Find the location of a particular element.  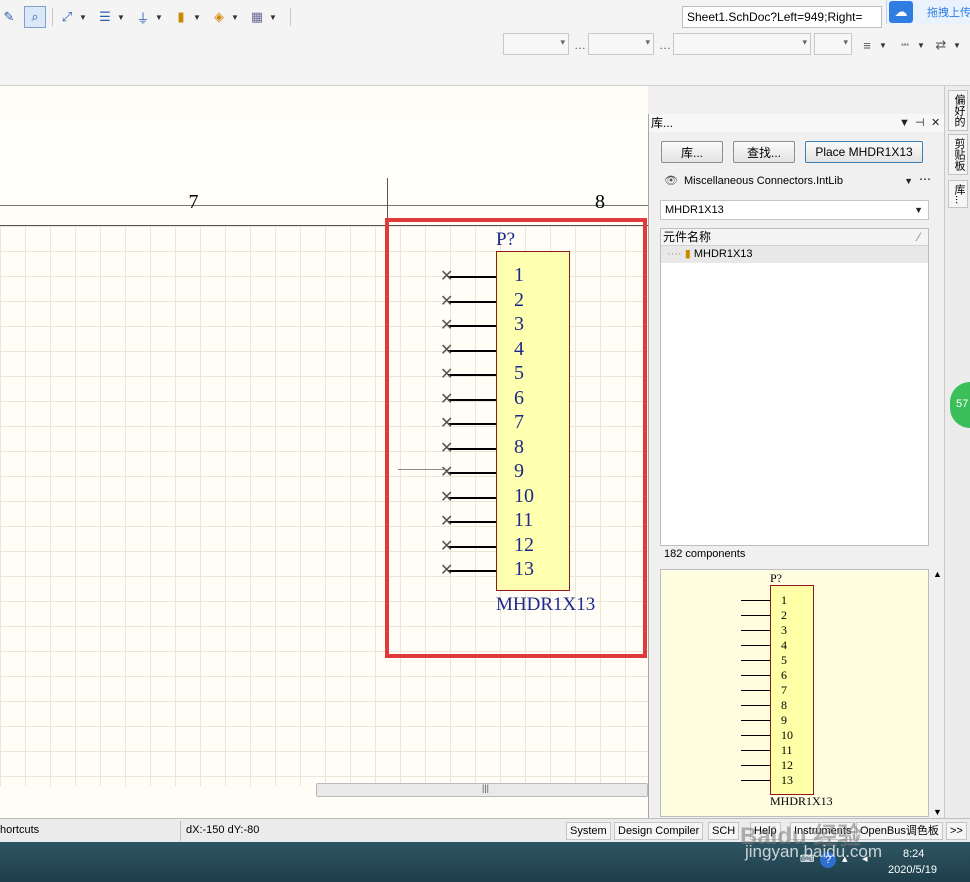

sort-icon: ⁄ is located at coordinates (918, 237).